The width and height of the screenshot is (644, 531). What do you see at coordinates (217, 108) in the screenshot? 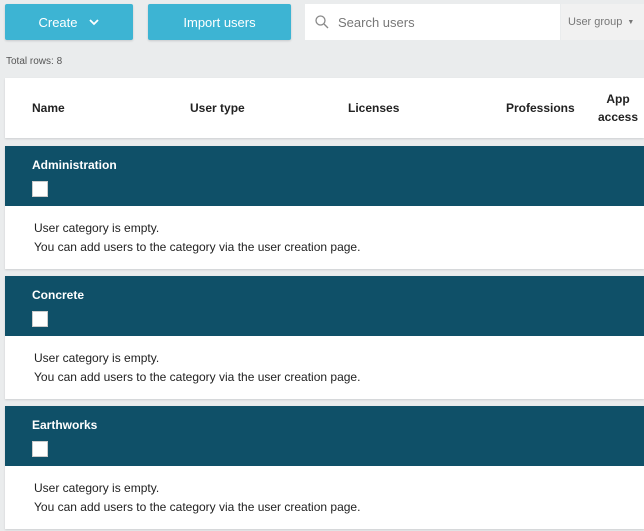
I see `column-header-user-type: User type` at bounding box center [217, 108].